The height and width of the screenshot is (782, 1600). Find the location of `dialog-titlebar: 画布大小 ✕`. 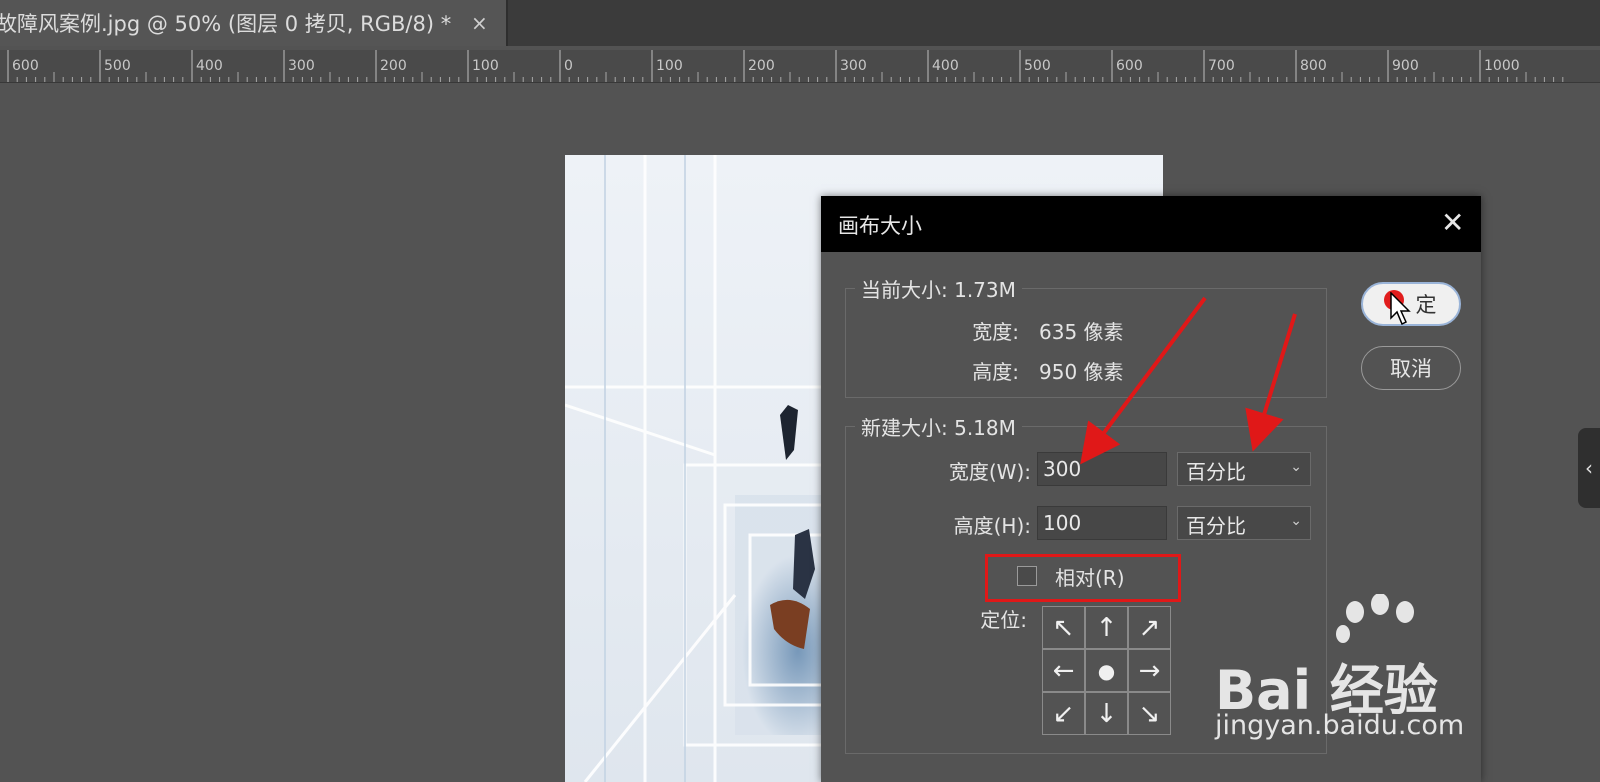

dialog-titlebar: 画布大小 ✕ is located at coordinates (1151, 224).